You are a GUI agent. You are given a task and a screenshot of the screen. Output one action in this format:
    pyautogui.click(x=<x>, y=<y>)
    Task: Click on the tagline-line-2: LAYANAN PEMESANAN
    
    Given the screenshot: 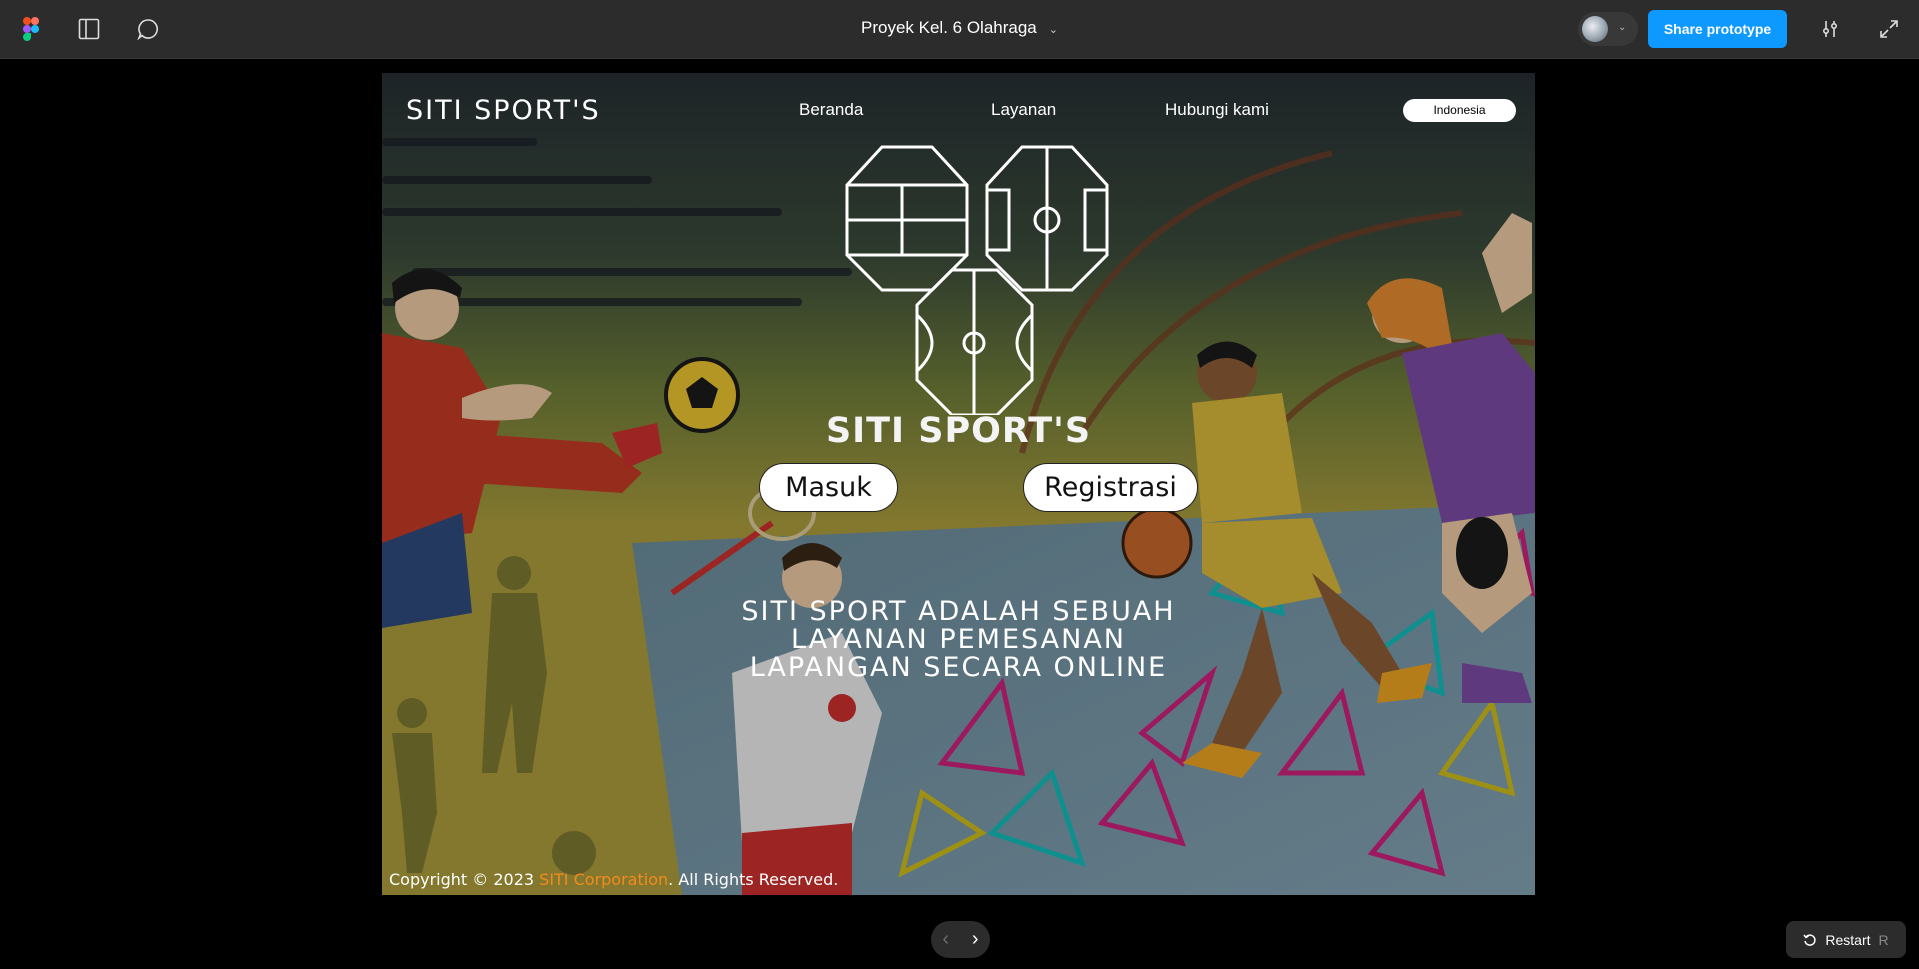 What is the action you would take?
    pyautogui.click(x=958, y=639)
    